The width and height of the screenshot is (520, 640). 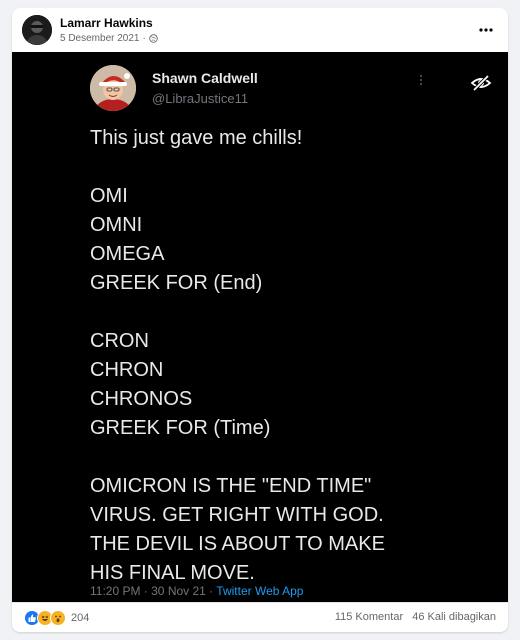 I want to click on post-header: Lamarr Hawkins 5 Desember 2021 ·, so click(x=260, y=30).